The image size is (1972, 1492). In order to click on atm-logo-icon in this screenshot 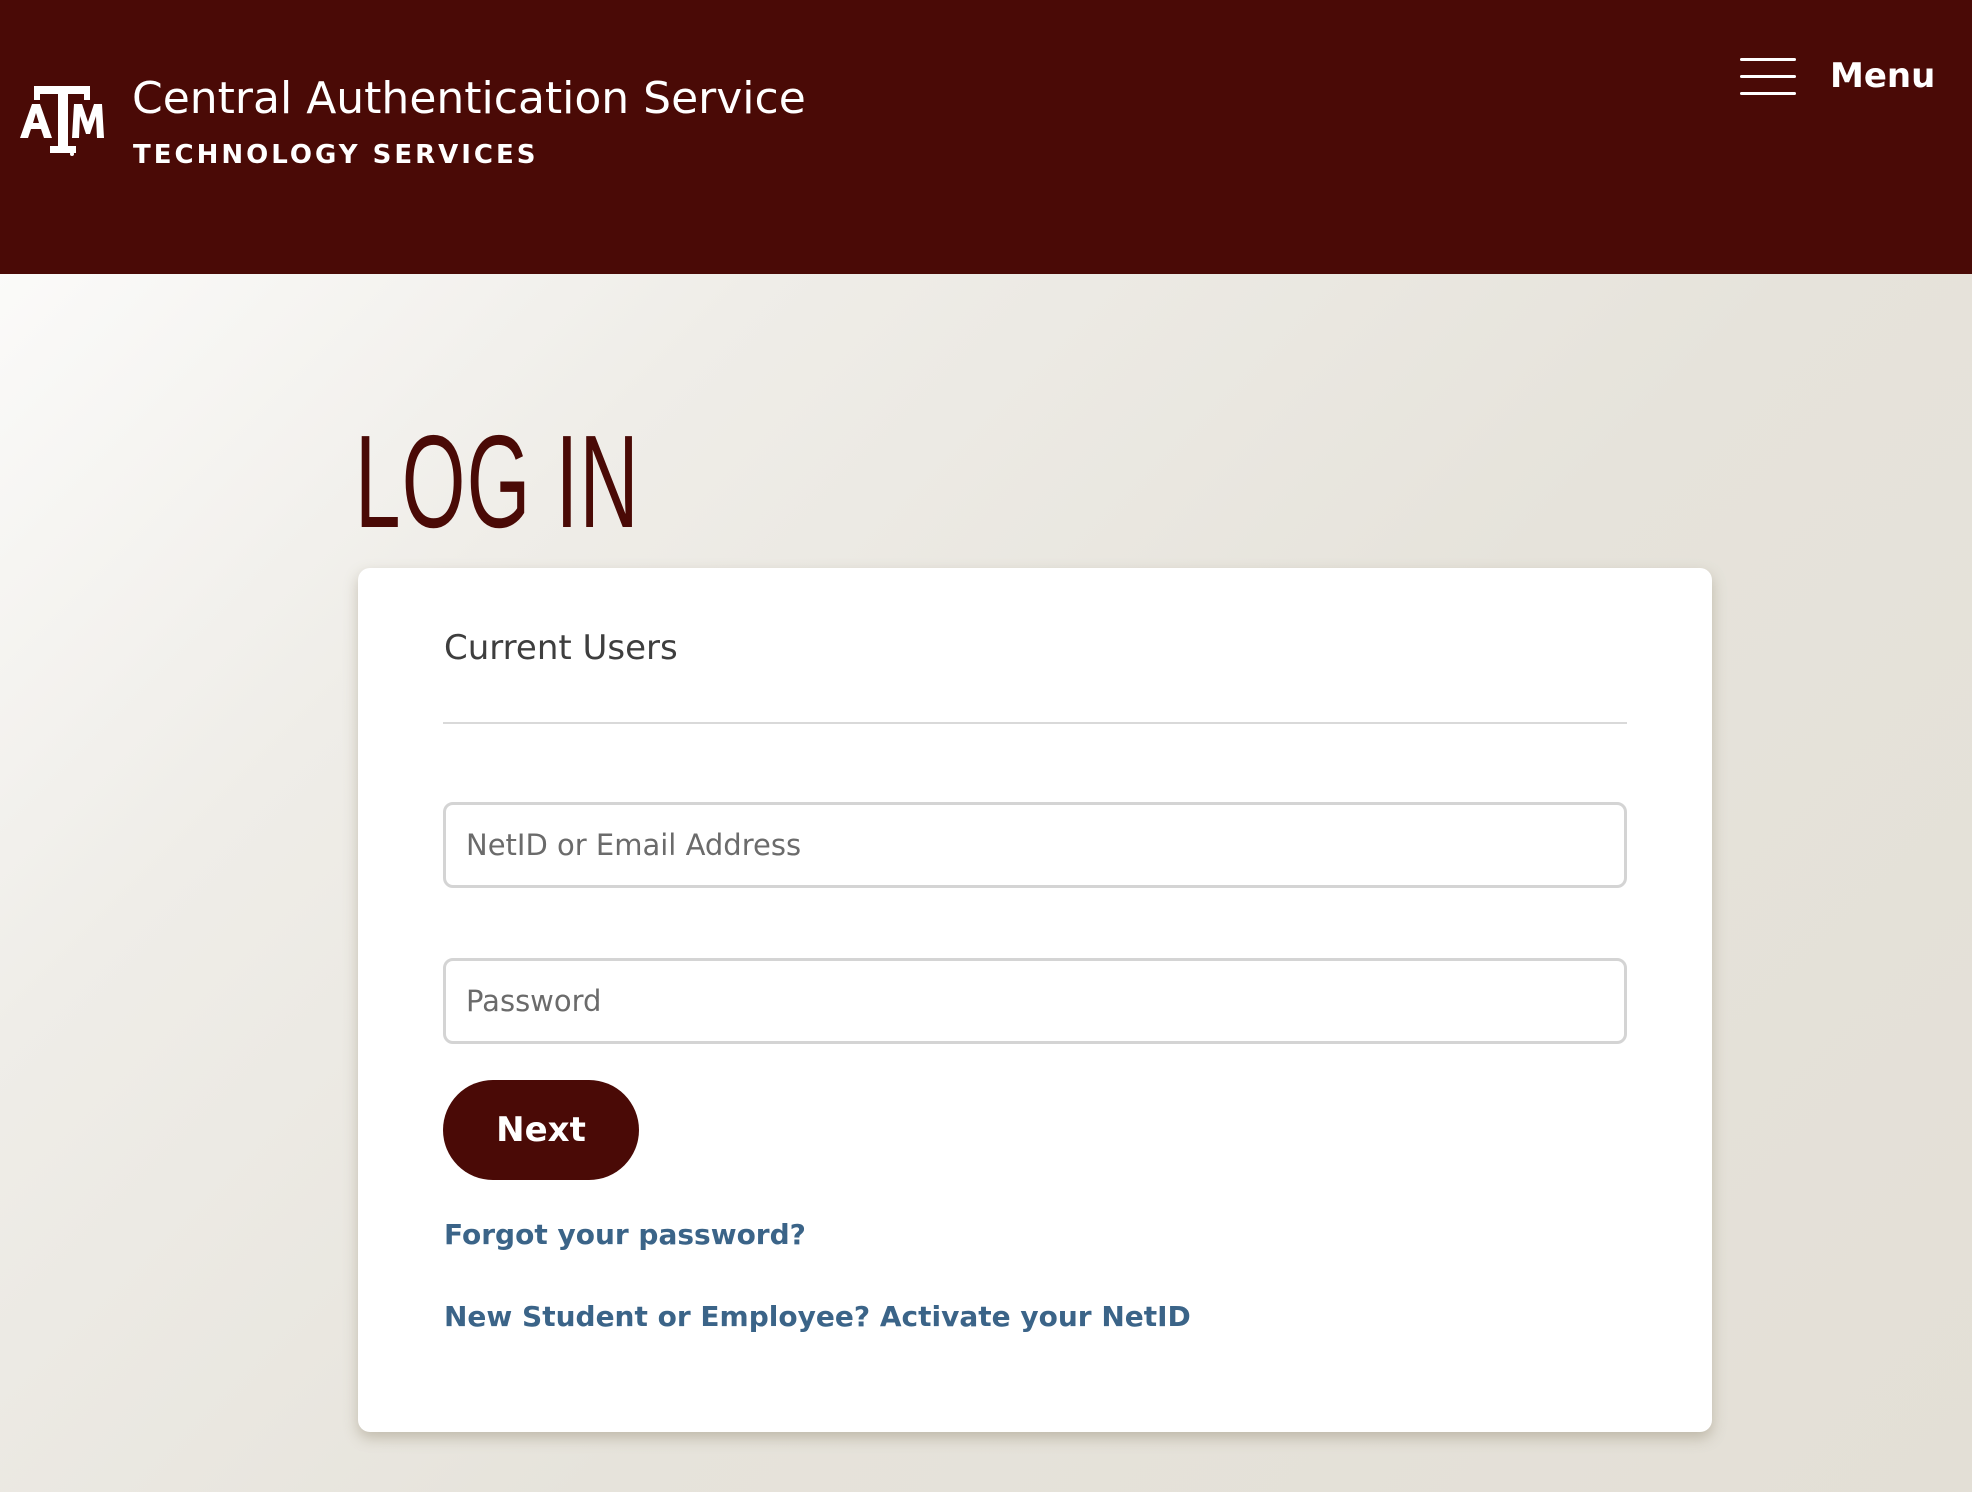, I will do `click(62, 122)`.